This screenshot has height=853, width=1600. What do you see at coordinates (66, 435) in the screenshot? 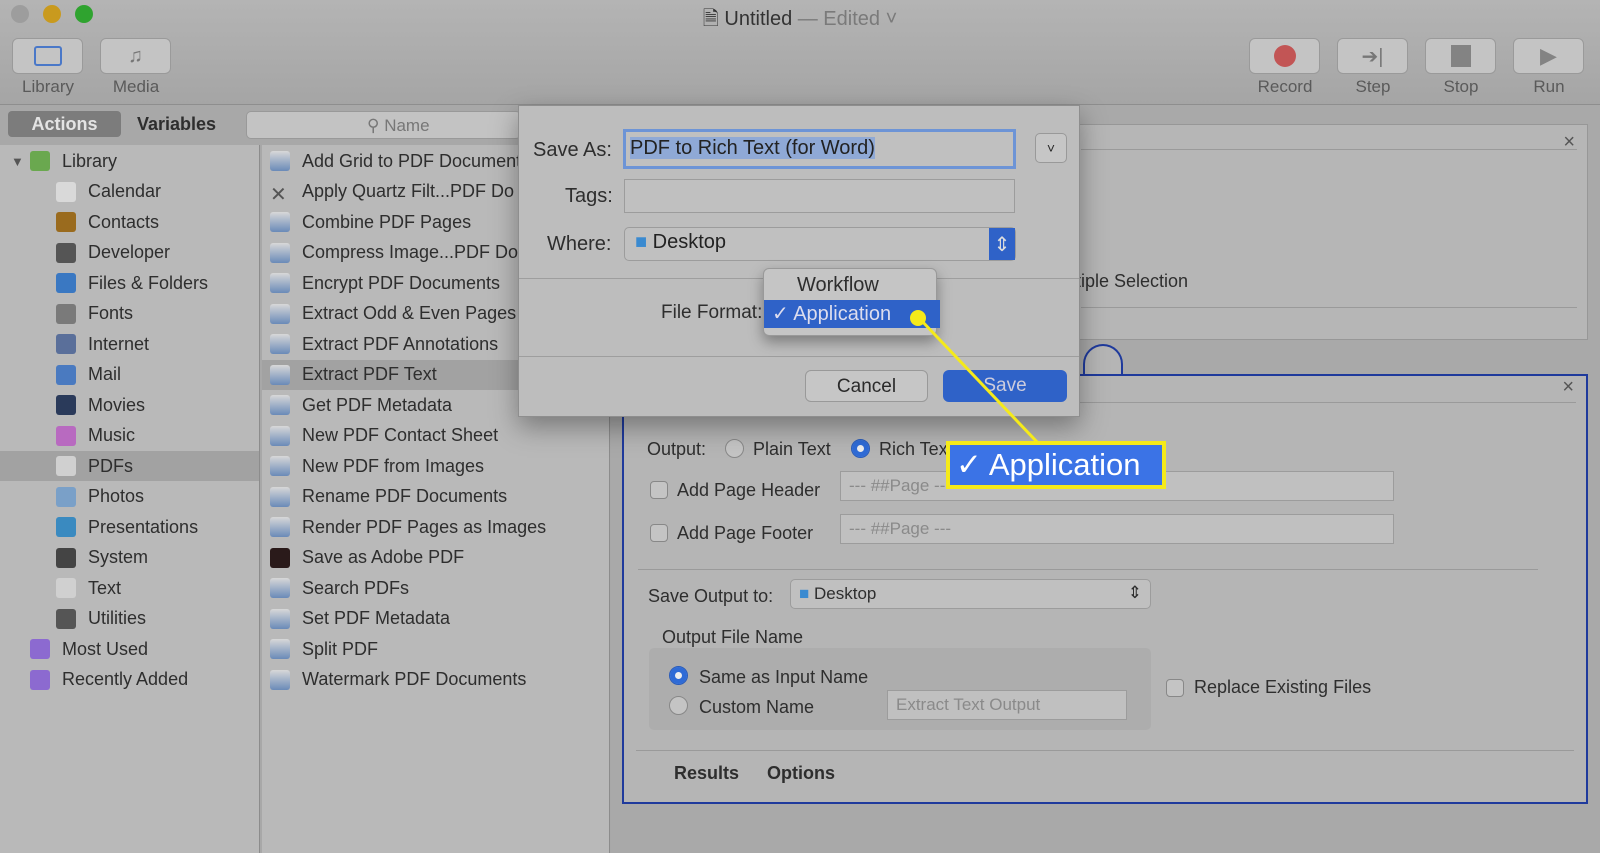
I see `music-icon` at bounding box center [66, 435].